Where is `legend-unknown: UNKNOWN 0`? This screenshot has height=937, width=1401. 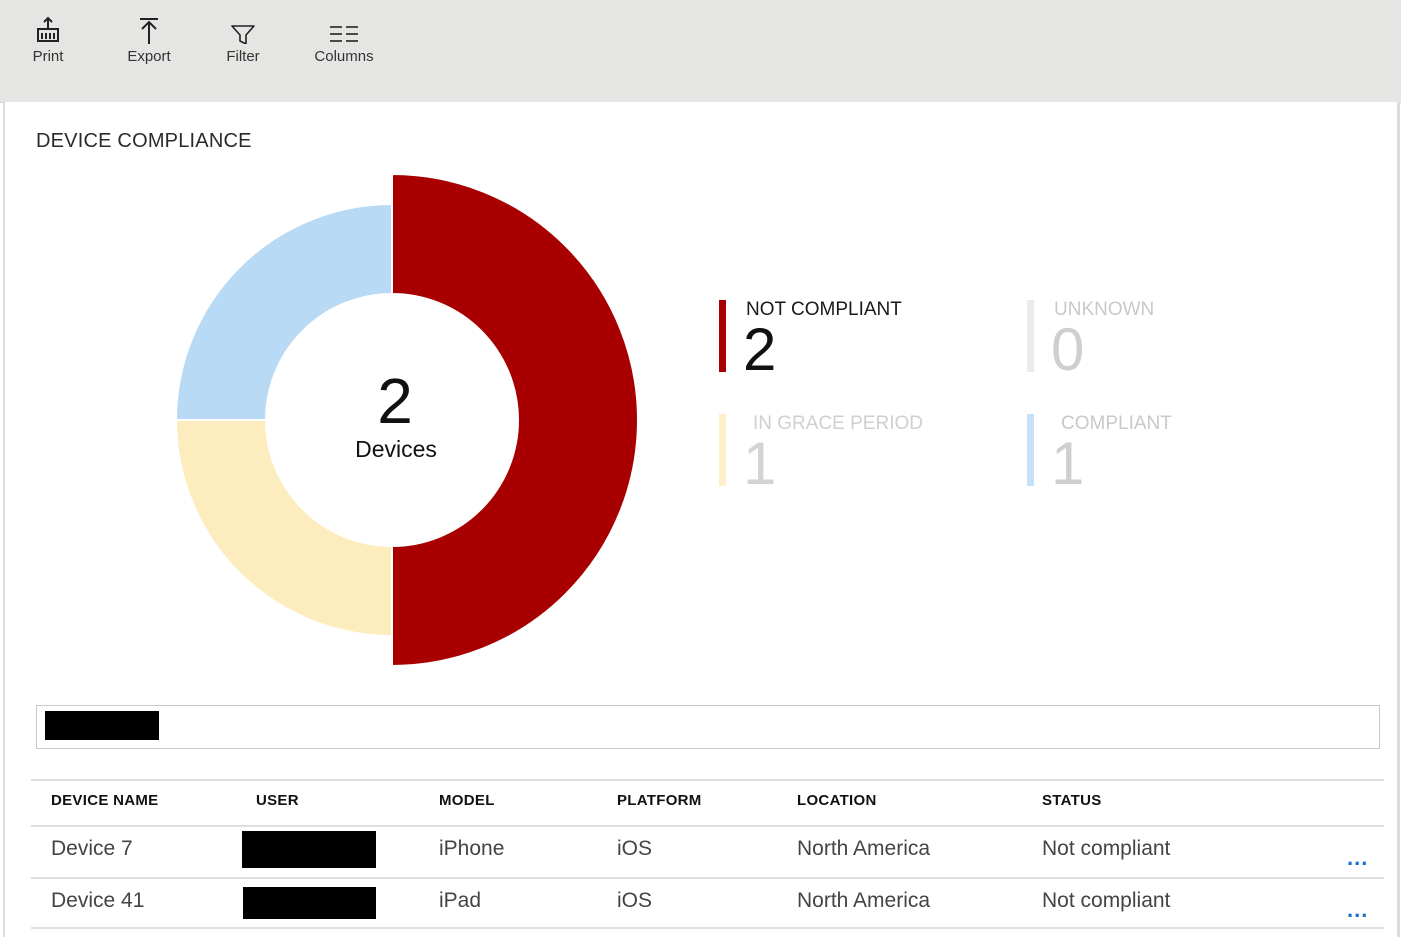 legend-unknown: UNKNOWN 0 is located at coordinates (1157, 340).